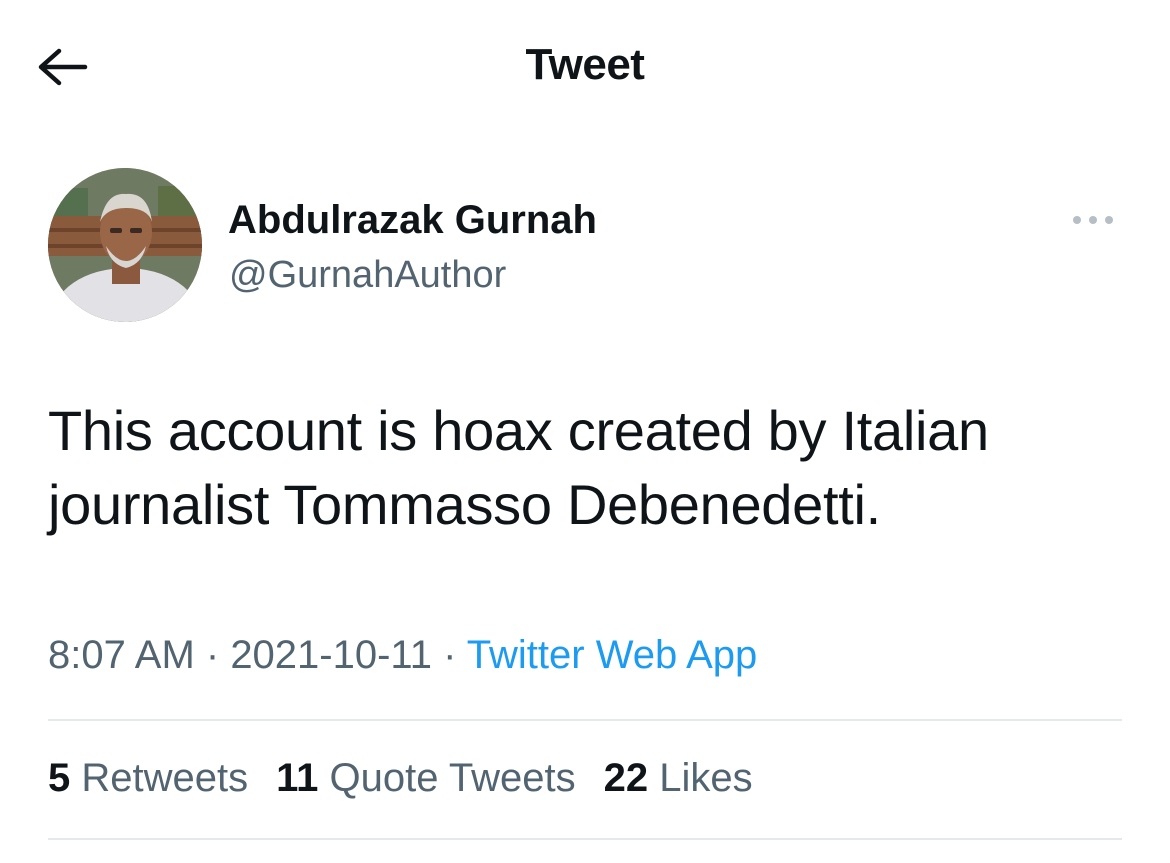 The image size is (1170, 863). Describe the element at coordinates (612, 655) in the screenshot. I see `tweet-source-link: Twitter Web App` at that location.